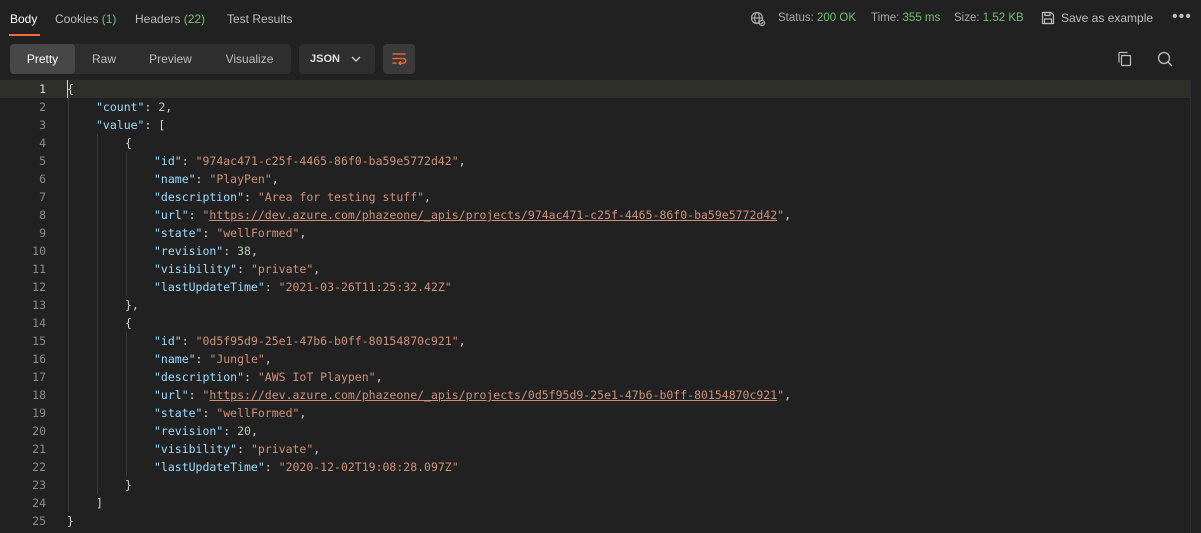 Image resolution: width=1201 pixels, height=533 pixels. I want to click on json-key: "url", so click(171, 215).